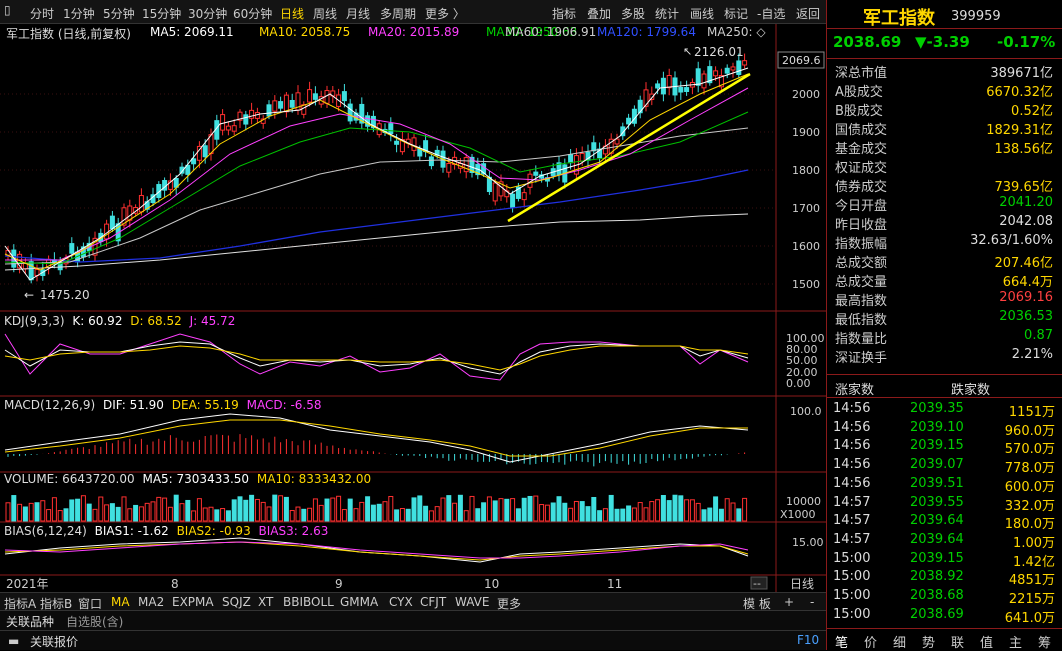 The image size is (1062, 651). I want to click on related-tab-watchlist: 自选股(含), so click(94, 621).